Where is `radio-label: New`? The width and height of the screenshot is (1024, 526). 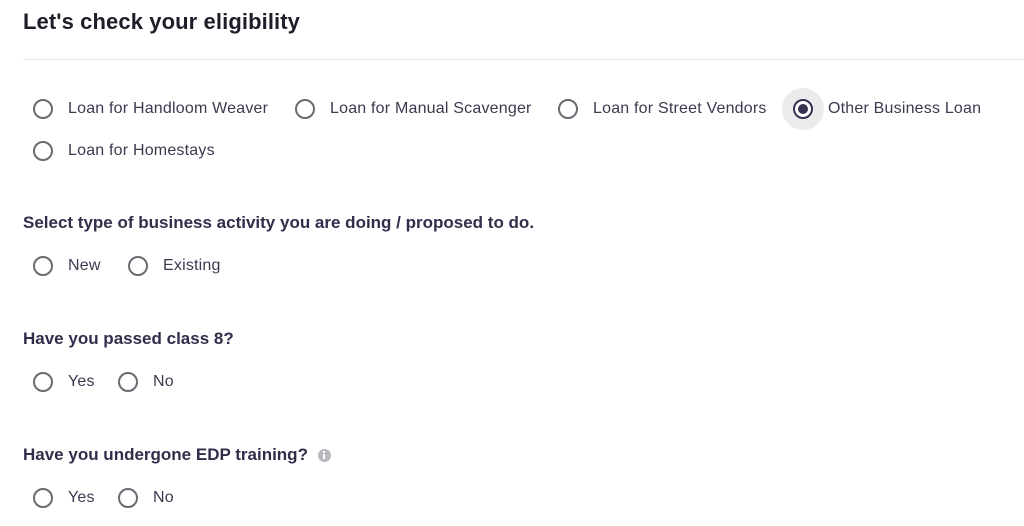 radio-label: New is located at coordinates (84, 265).